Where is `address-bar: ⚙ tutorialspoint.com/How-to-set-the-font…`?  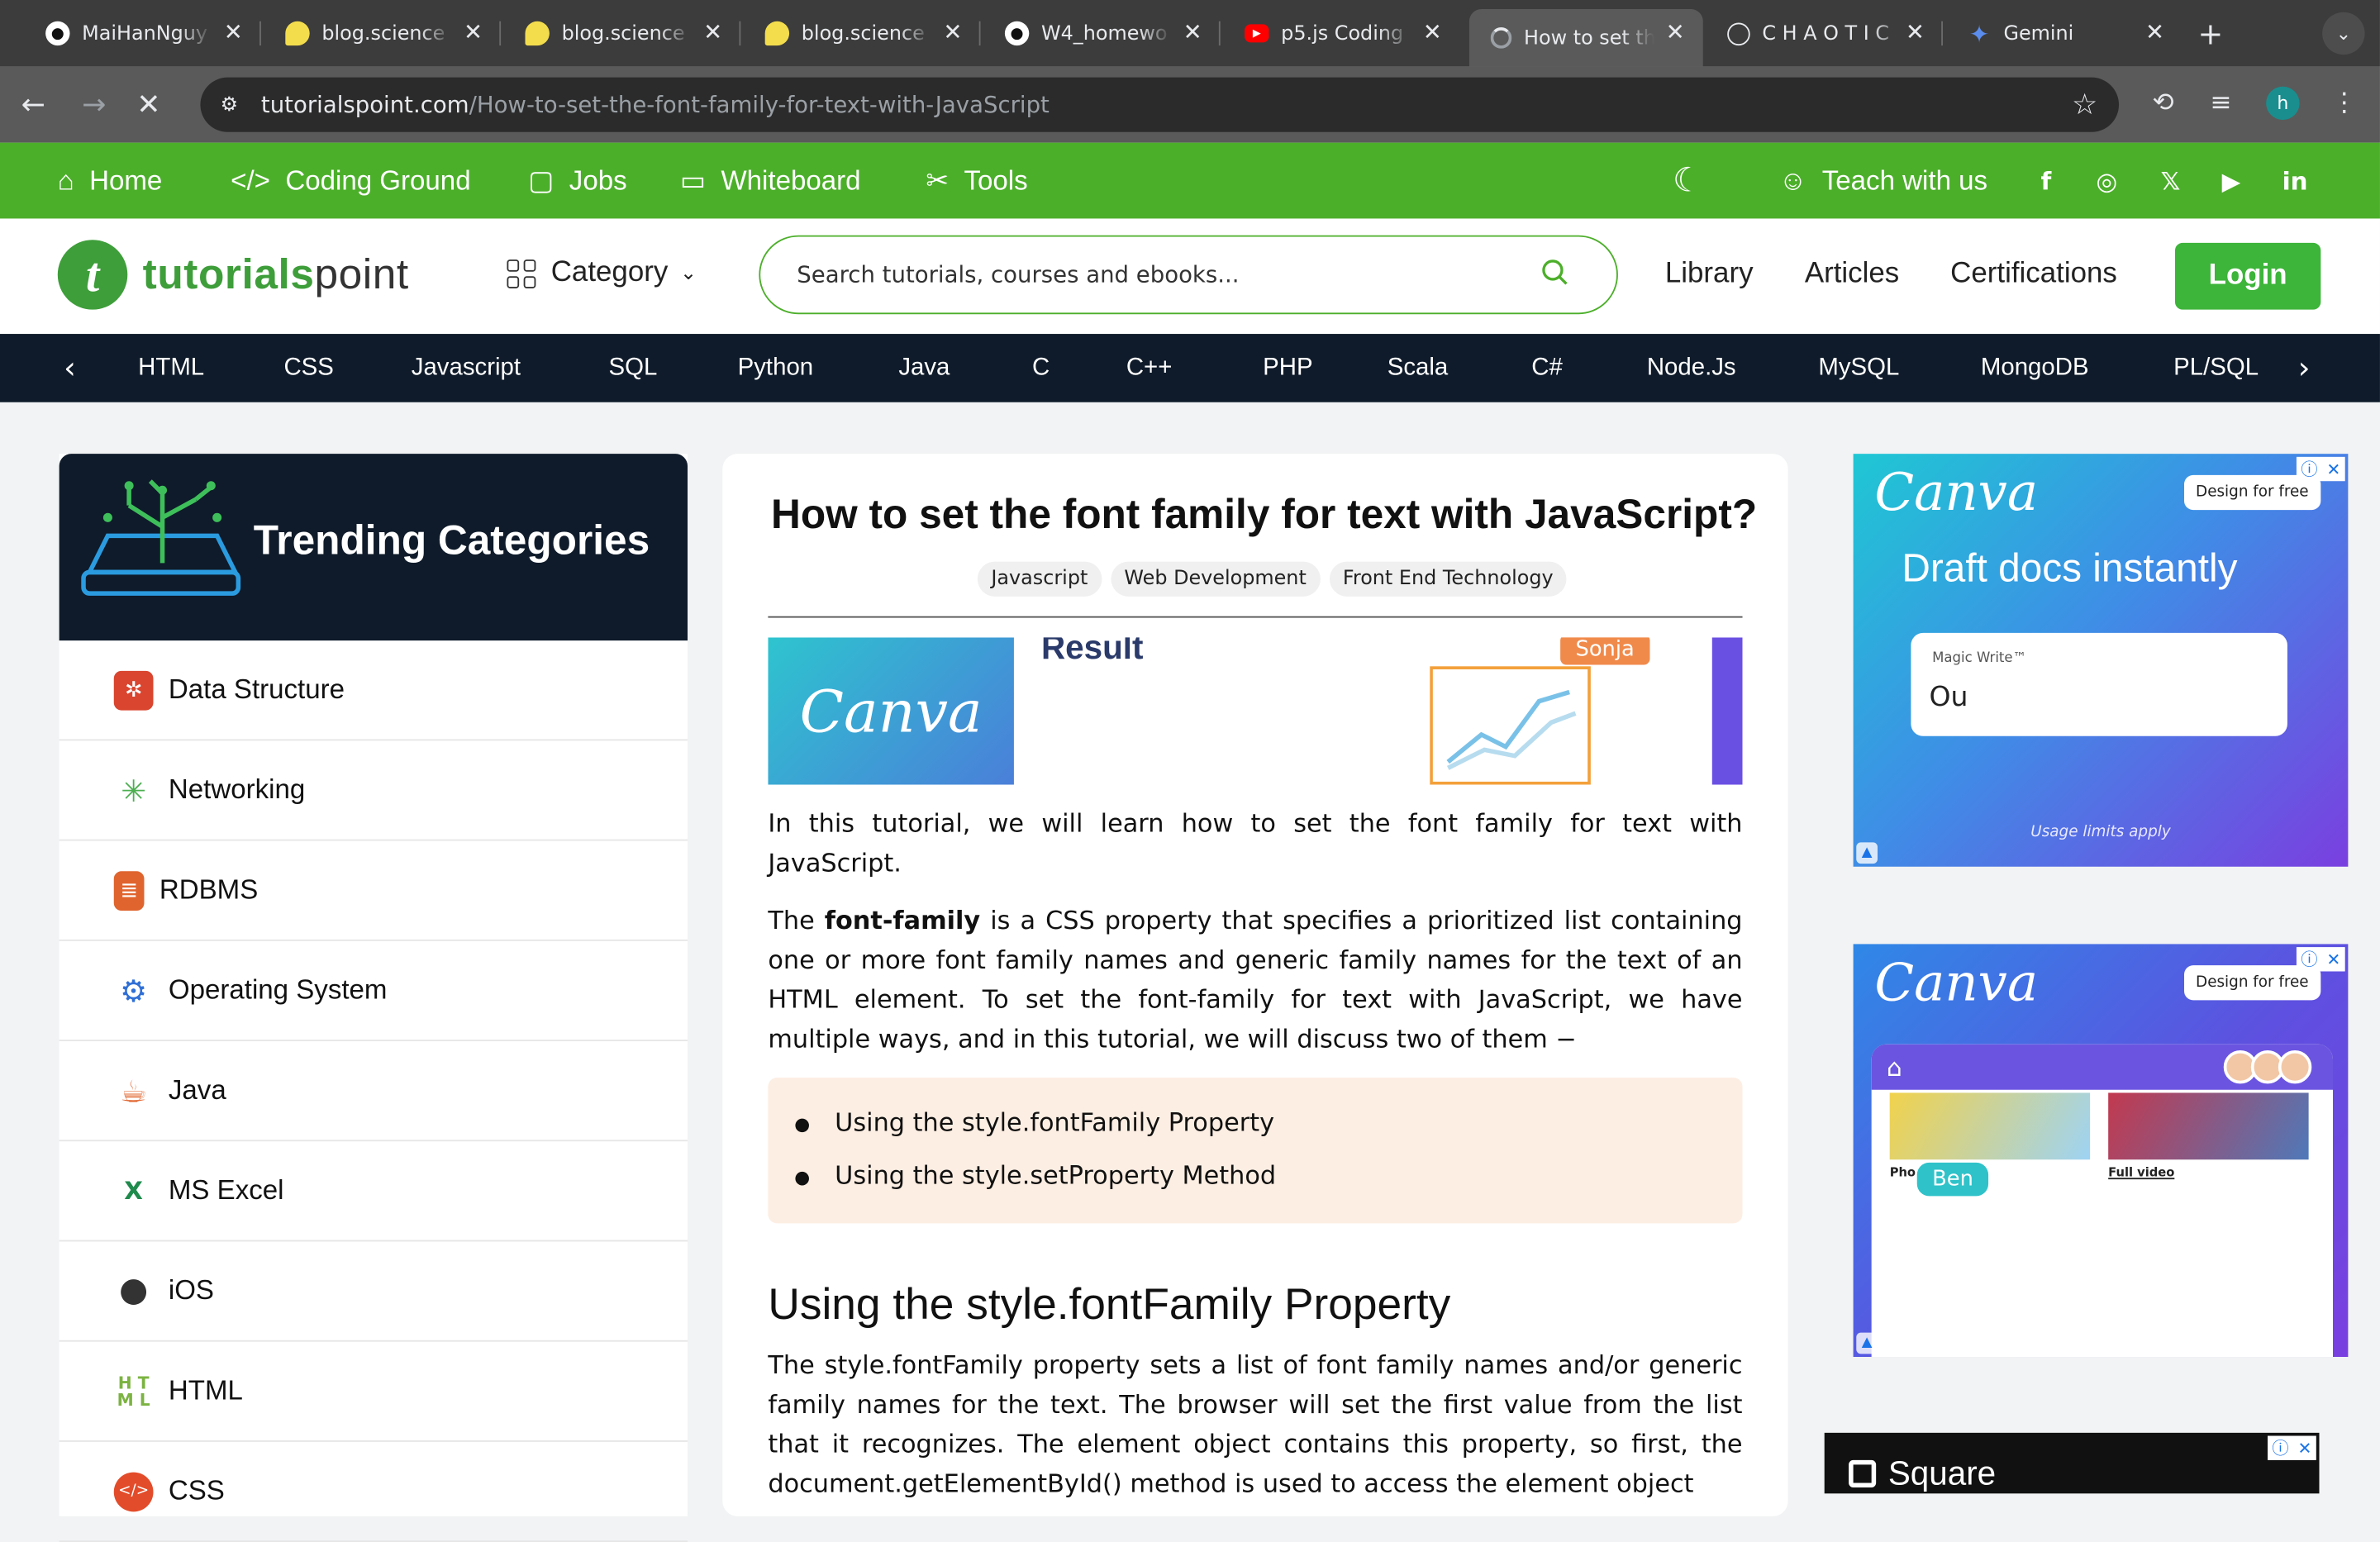 address-bar: ⚙ tutorialspoint.com/How-to-set-the-font… is located at coordinates (1160, 104).